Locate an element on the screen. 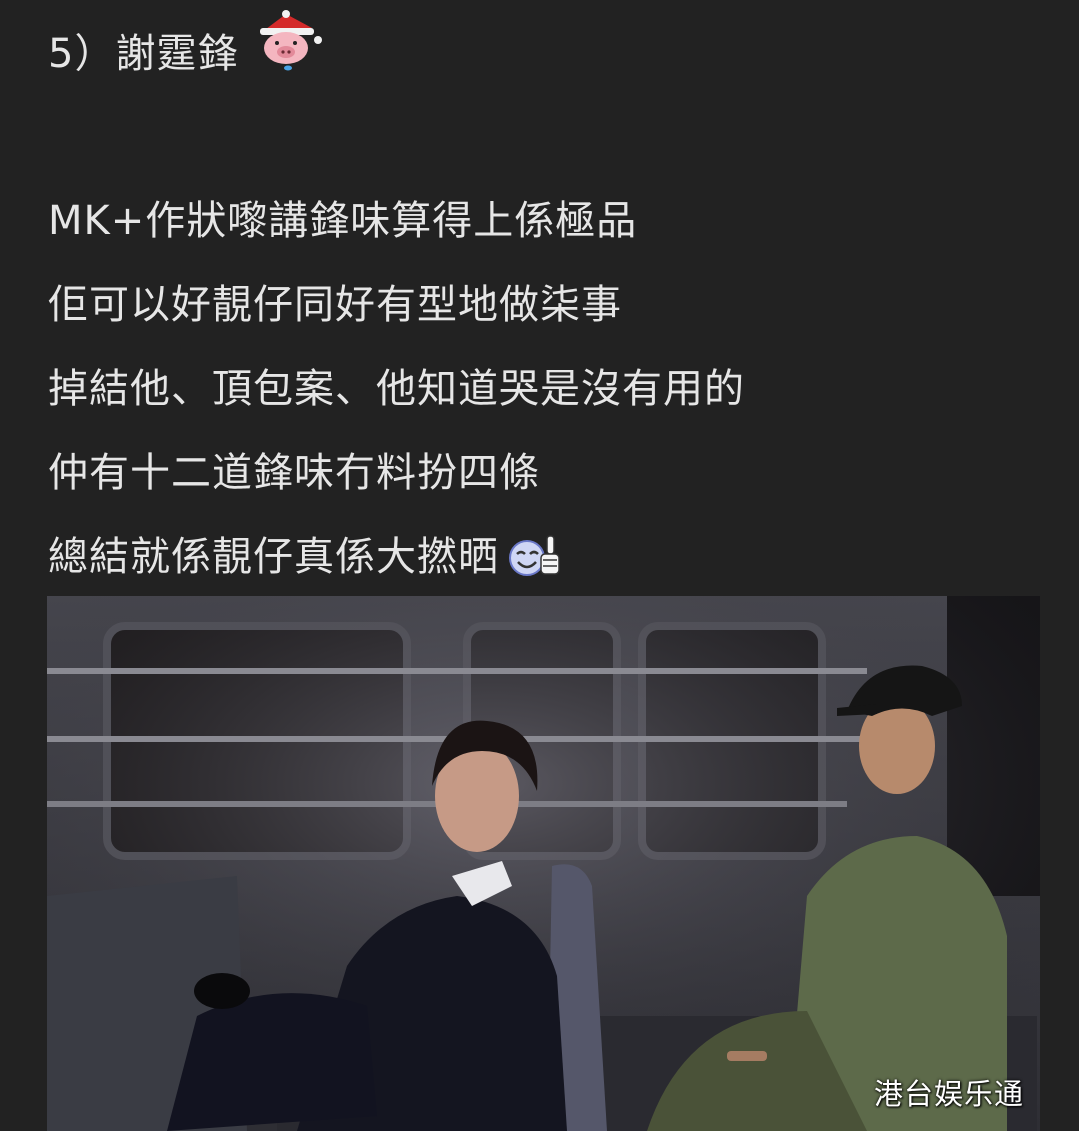 The height and width of the screenshot is (1131, 1079). pig-christmas-hat-icon is located at coordinates (291, 40).